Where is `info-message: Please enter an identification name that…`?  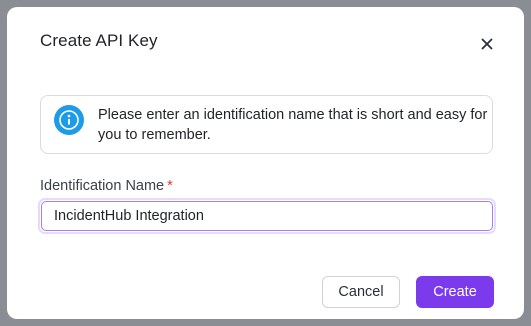 info-message: Please enter an identification name that… is located at coordinates (293, 125).